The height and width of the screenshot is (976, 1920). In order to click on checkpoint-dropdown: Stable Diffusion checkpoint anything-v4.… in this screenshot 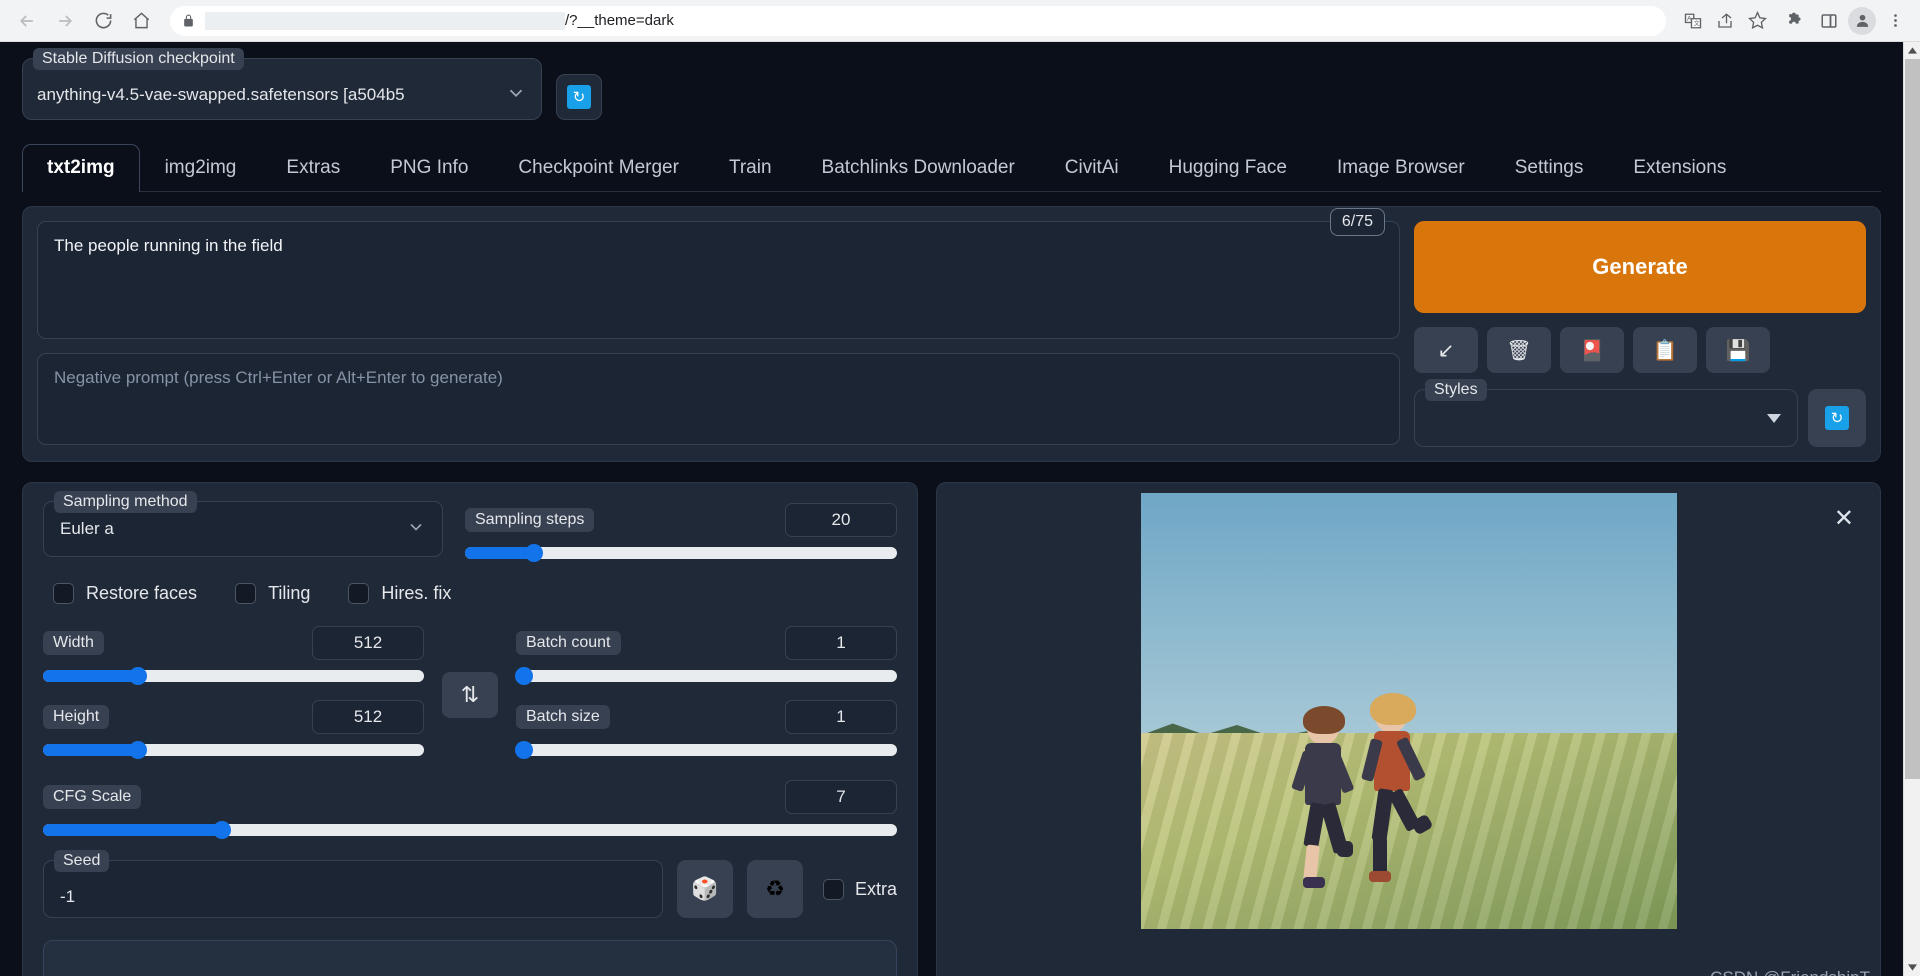, I will do `click(282, 84)`.